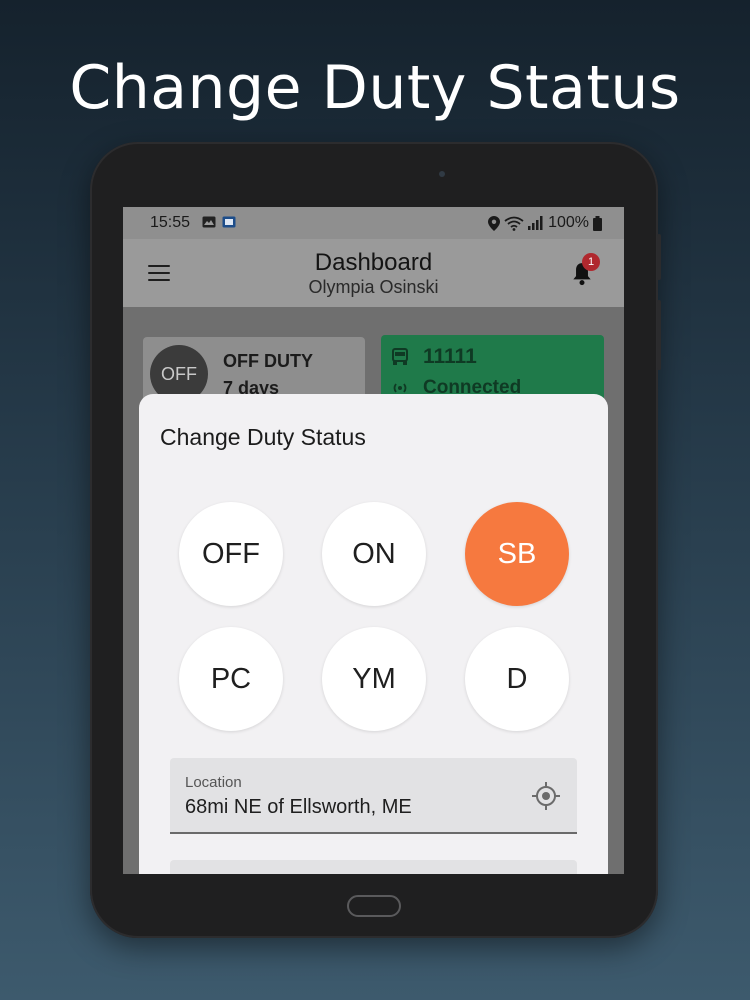  I want to click on sheet-title: Change Duty Status, so click(263, 437).